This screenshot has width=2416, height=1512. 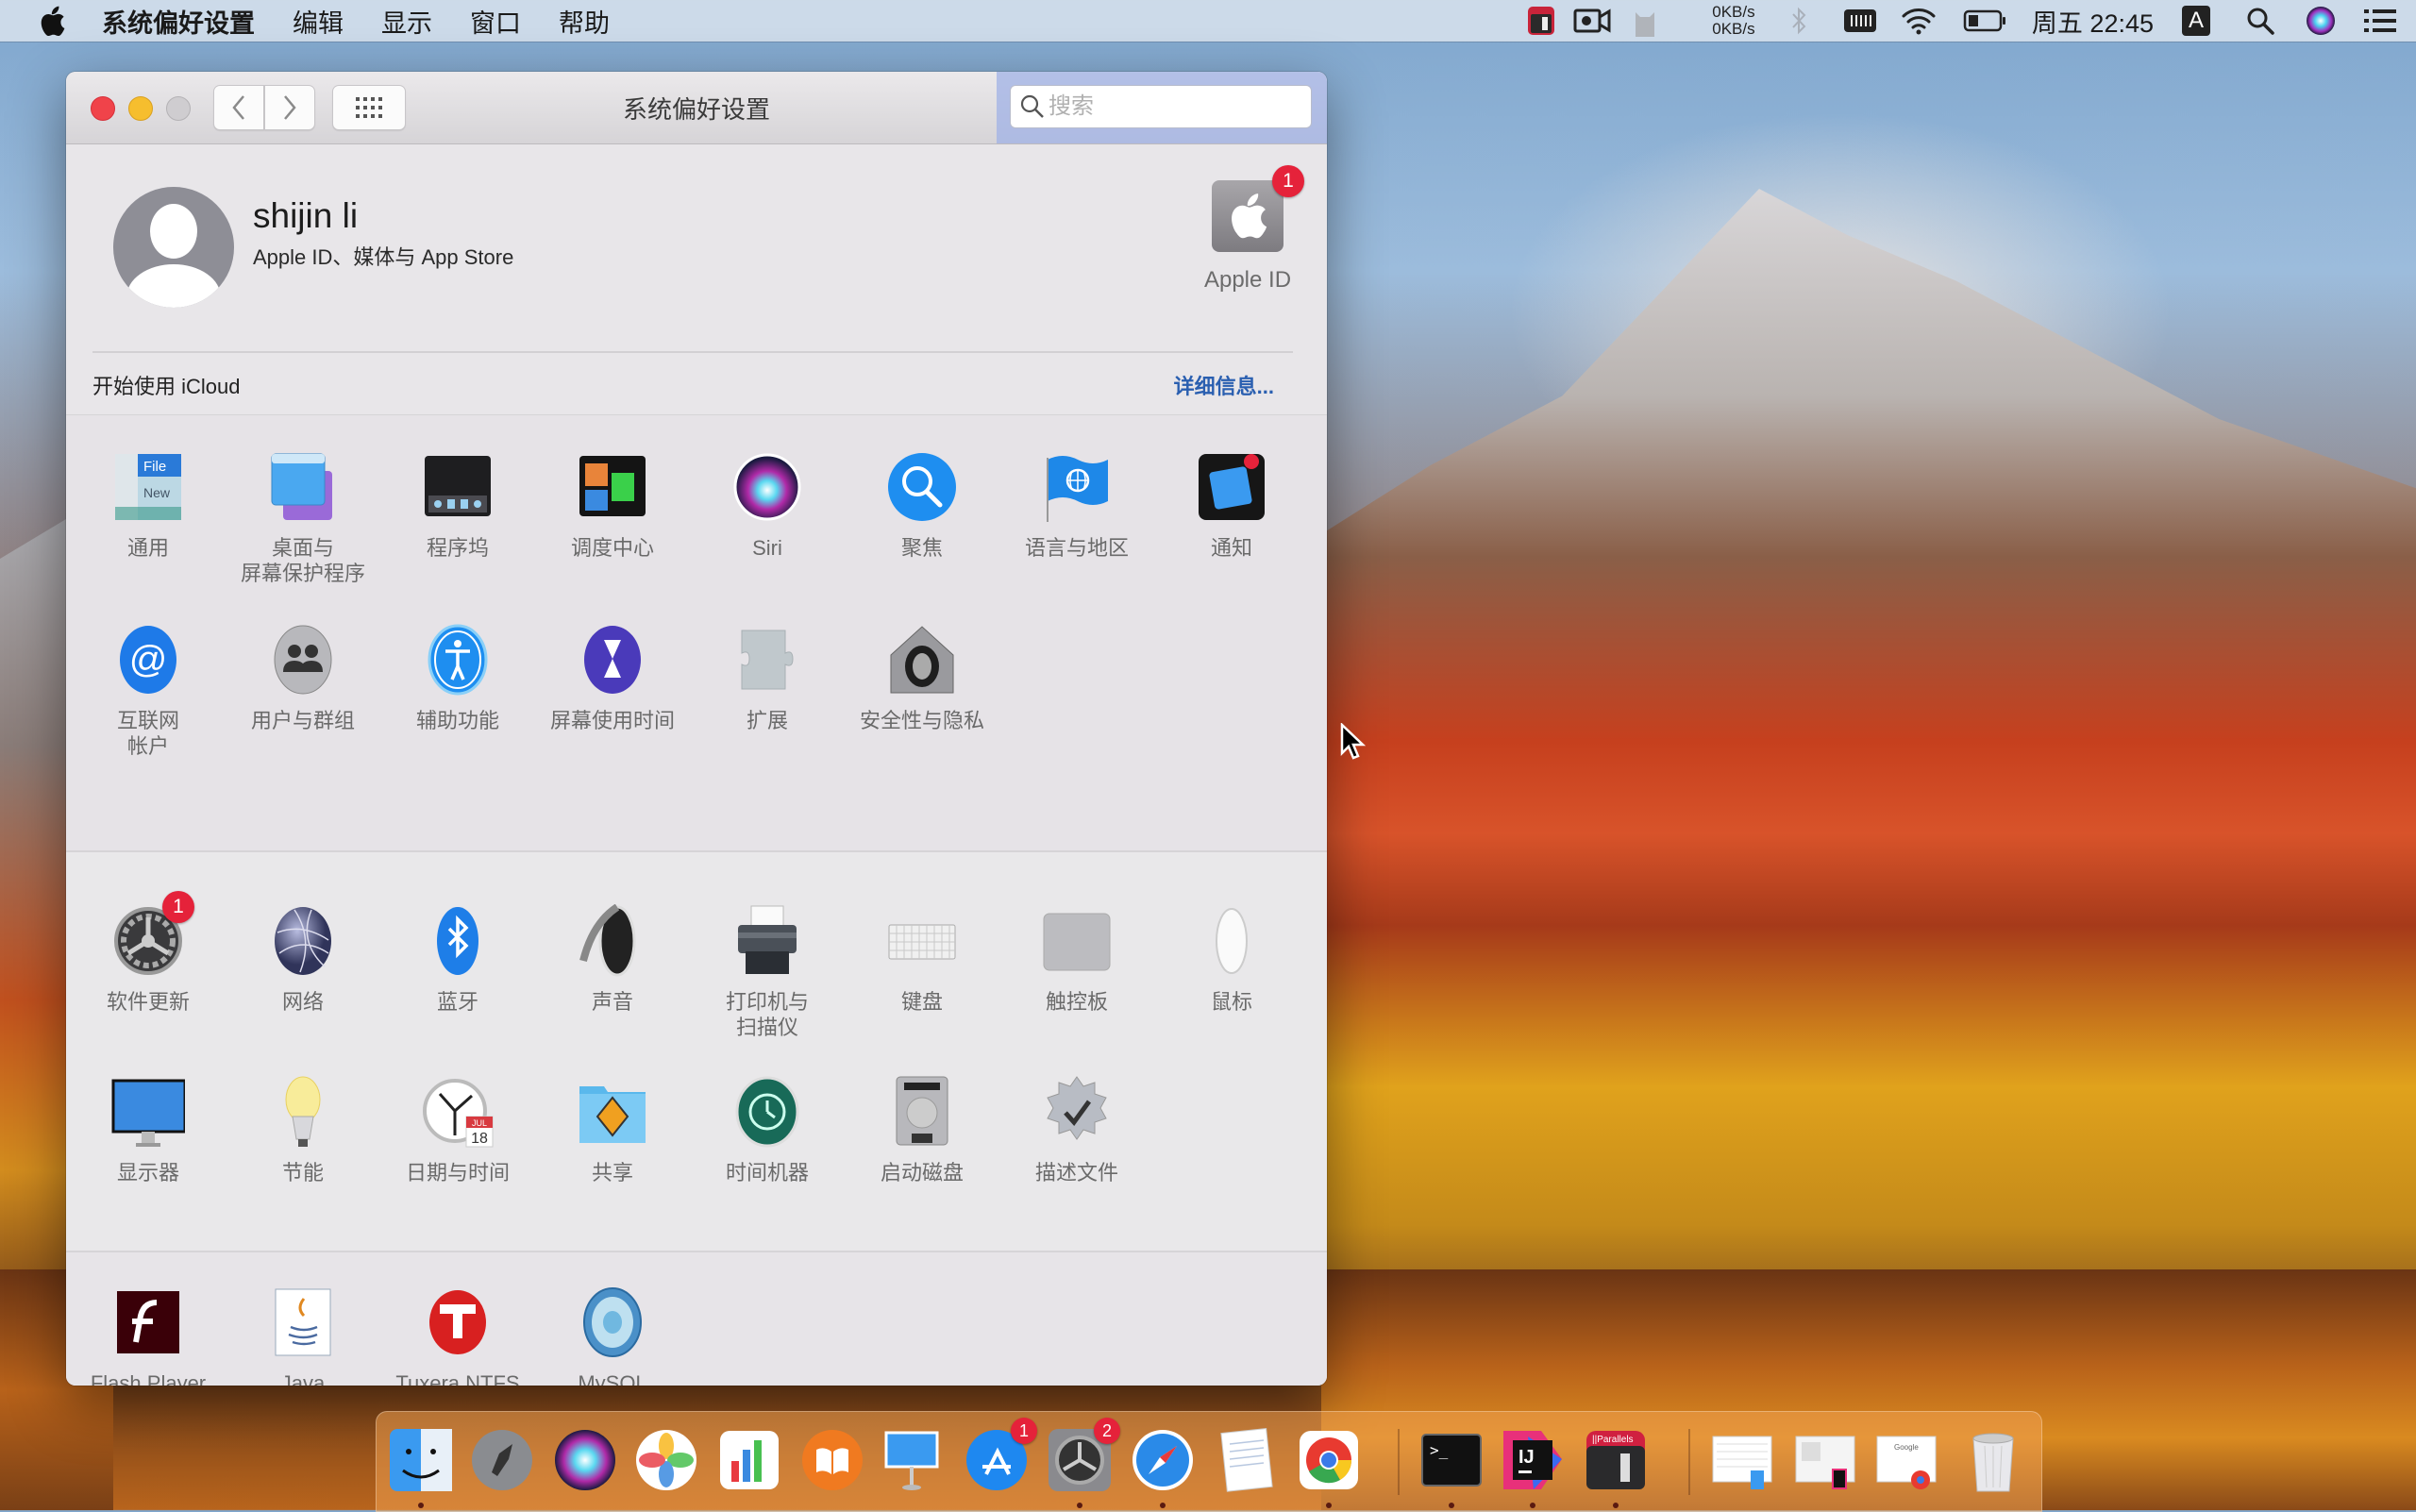 What do you see at coordinates (1906, 1460) in the screenshot?
I see `dock-minimized-window-chrome-icon: Google` at bounding box center [1906, 1460].